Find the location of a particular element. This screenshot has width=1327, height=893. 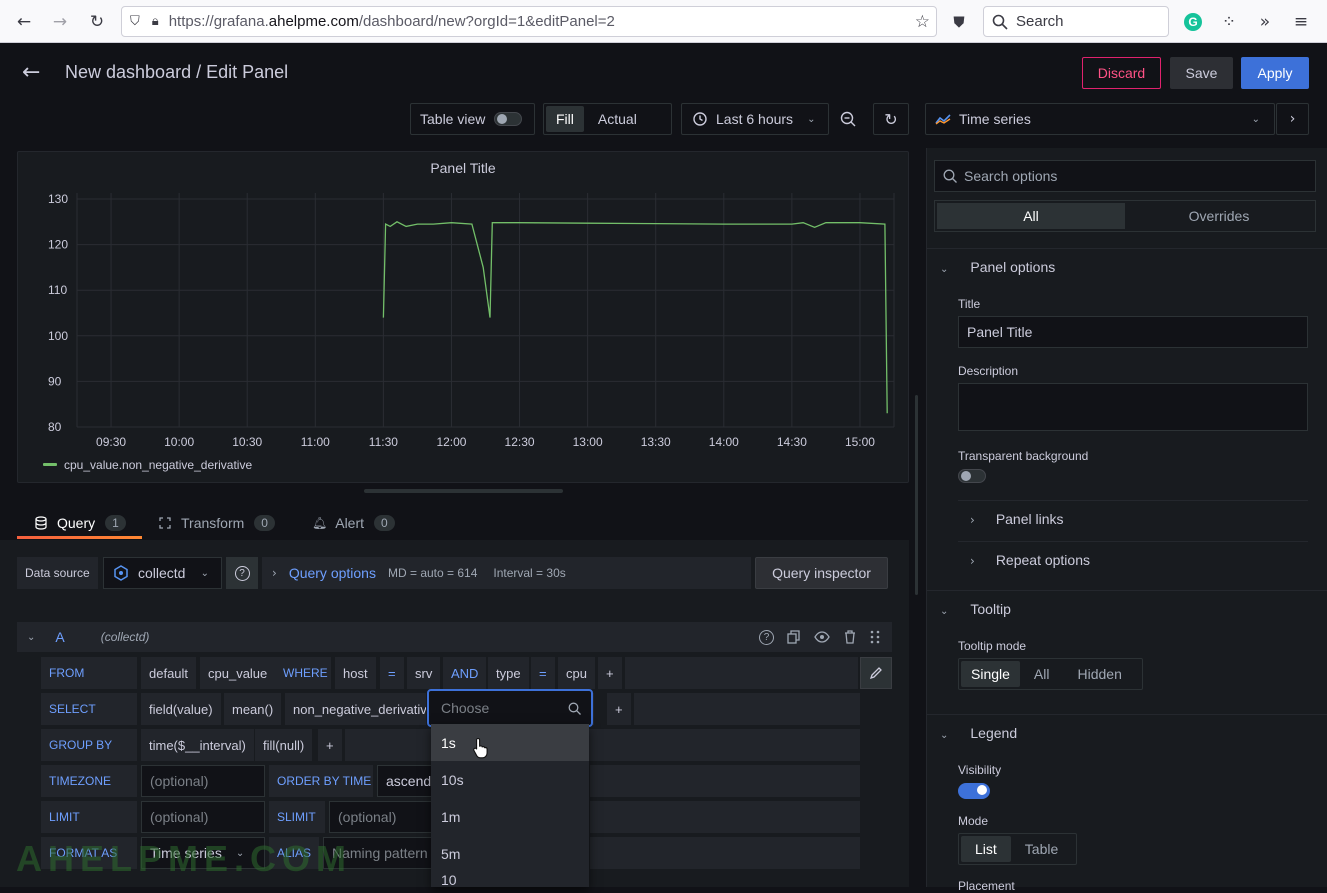

query-inspector-button: Query inspector is located at coordinates (821, 573).